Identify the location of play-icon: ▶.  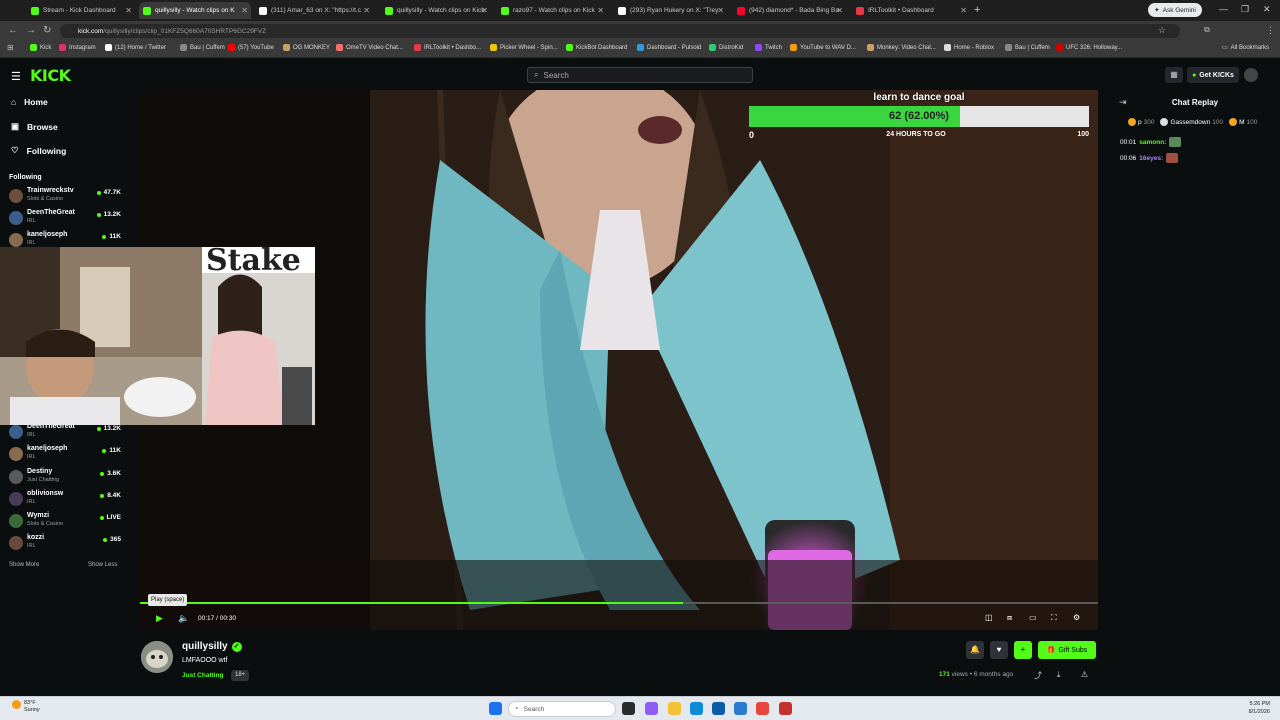
(159, 618).